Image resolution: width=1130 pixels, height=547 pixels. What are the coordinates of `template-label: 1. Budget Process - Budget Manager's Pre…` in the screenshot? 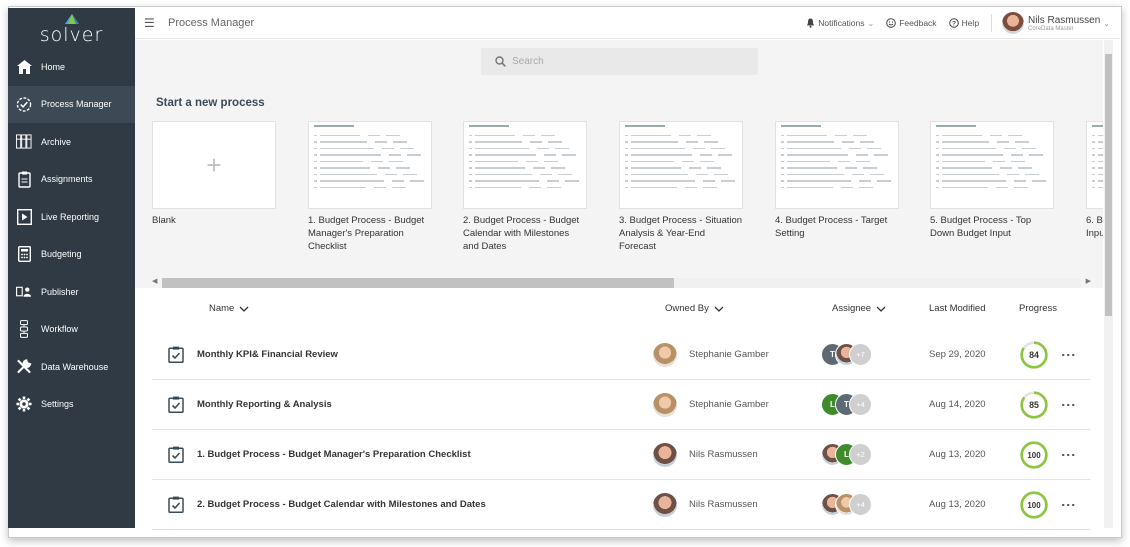 It's located at (366, 233).